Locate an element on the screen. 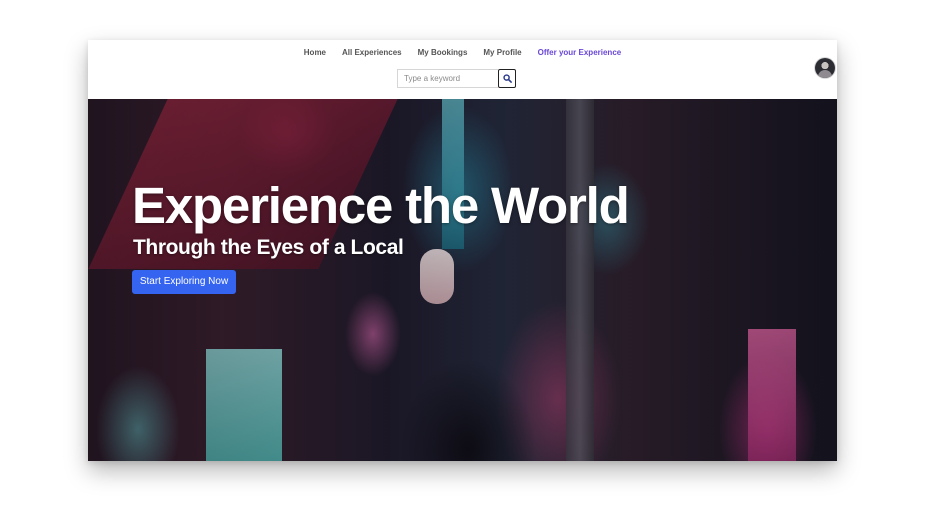 The width and height of the screenshot is (946, 527). nav-all-experiences: All Experiences is located at coordinates (372, 52).